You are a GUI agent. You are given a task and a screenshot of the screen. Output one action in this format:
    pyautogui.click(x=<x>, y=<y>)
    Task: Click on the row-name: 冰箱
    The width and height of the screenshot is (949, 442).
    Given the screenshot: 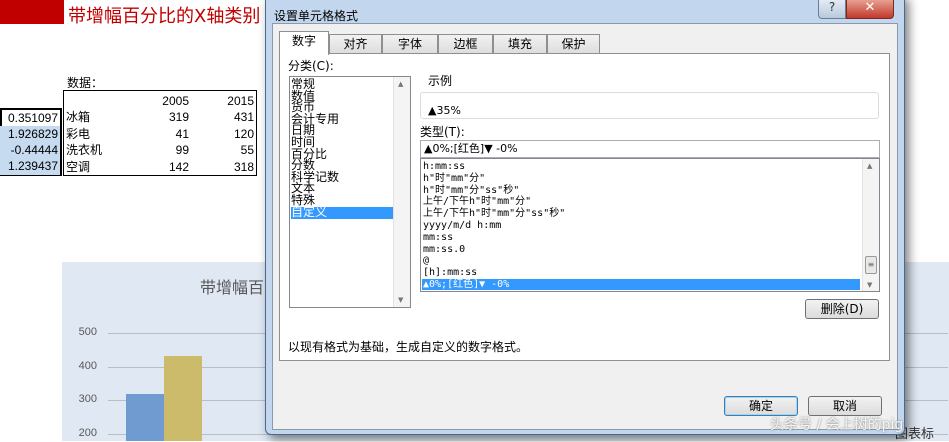 What is the action you would take?
    pyautogui.click(x=96, y=117)
    